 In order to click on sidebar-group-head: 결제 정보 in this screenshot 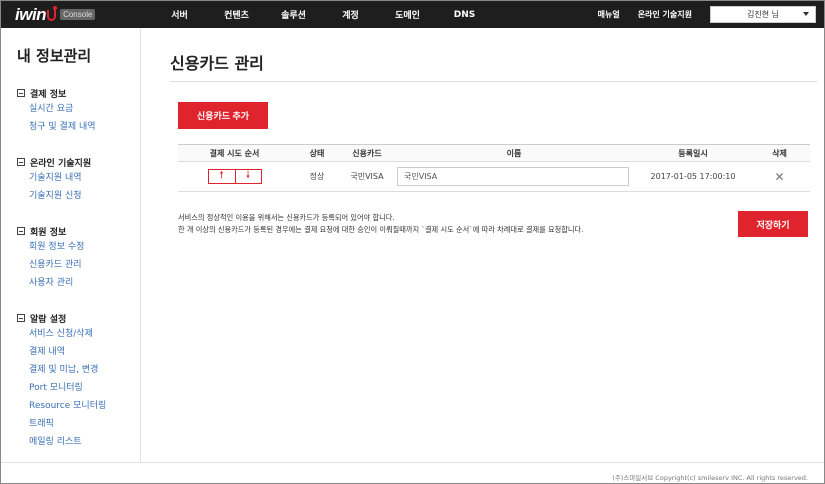, I will do `click(56, 93)`.